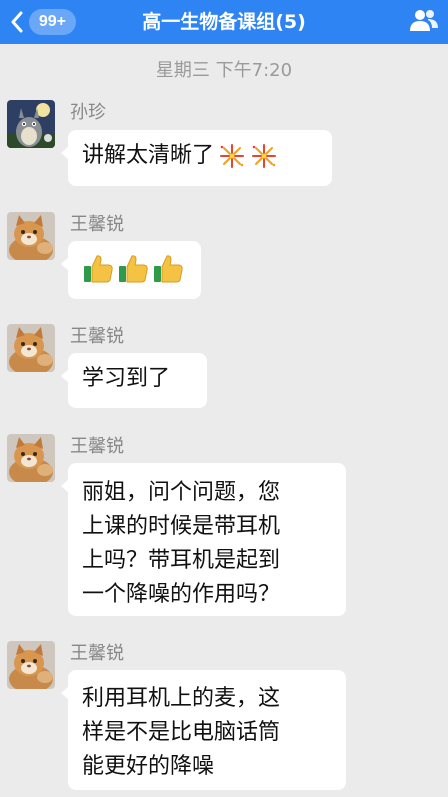 Image resolution: width=448 pixels, height=797 pixels. I want to click on message-text-line: 上课的时候是带耳机, so click(181, 526).